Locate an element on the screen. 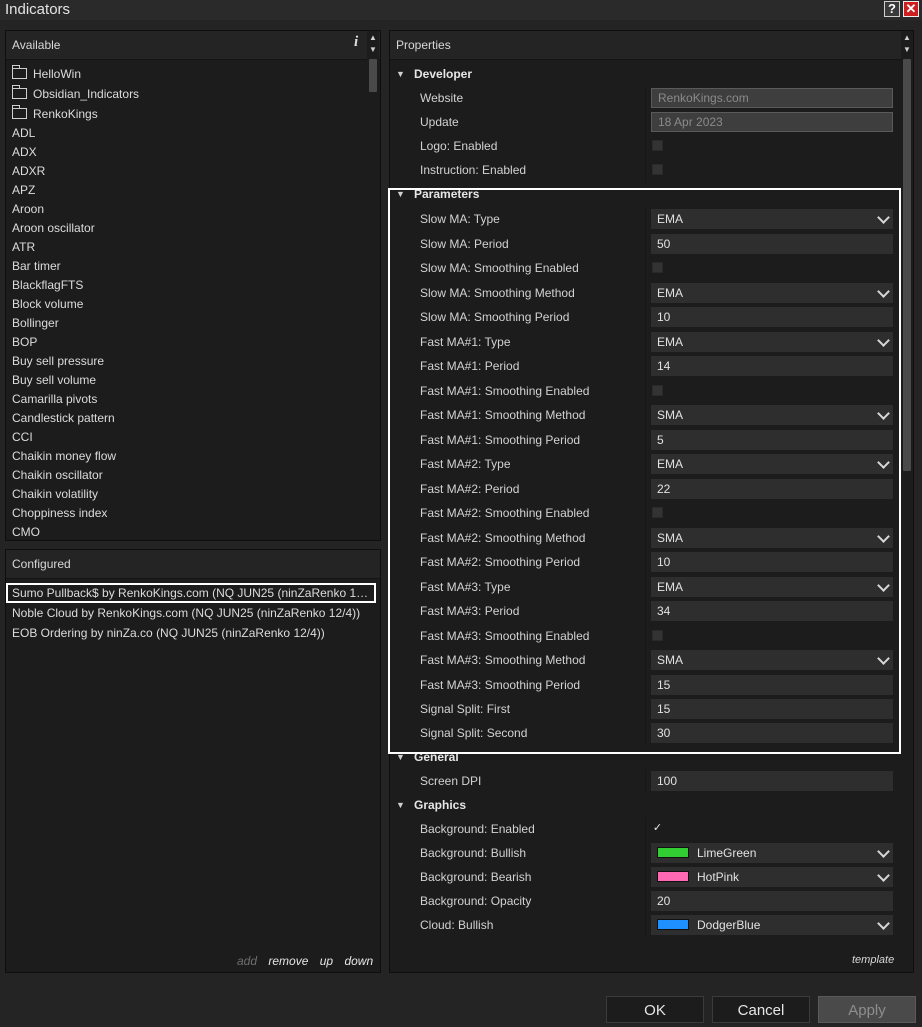 The height and width of the screenshot is (1027, 922). fast-ma3-type-select: EMA is located at coordinates (772, 586).